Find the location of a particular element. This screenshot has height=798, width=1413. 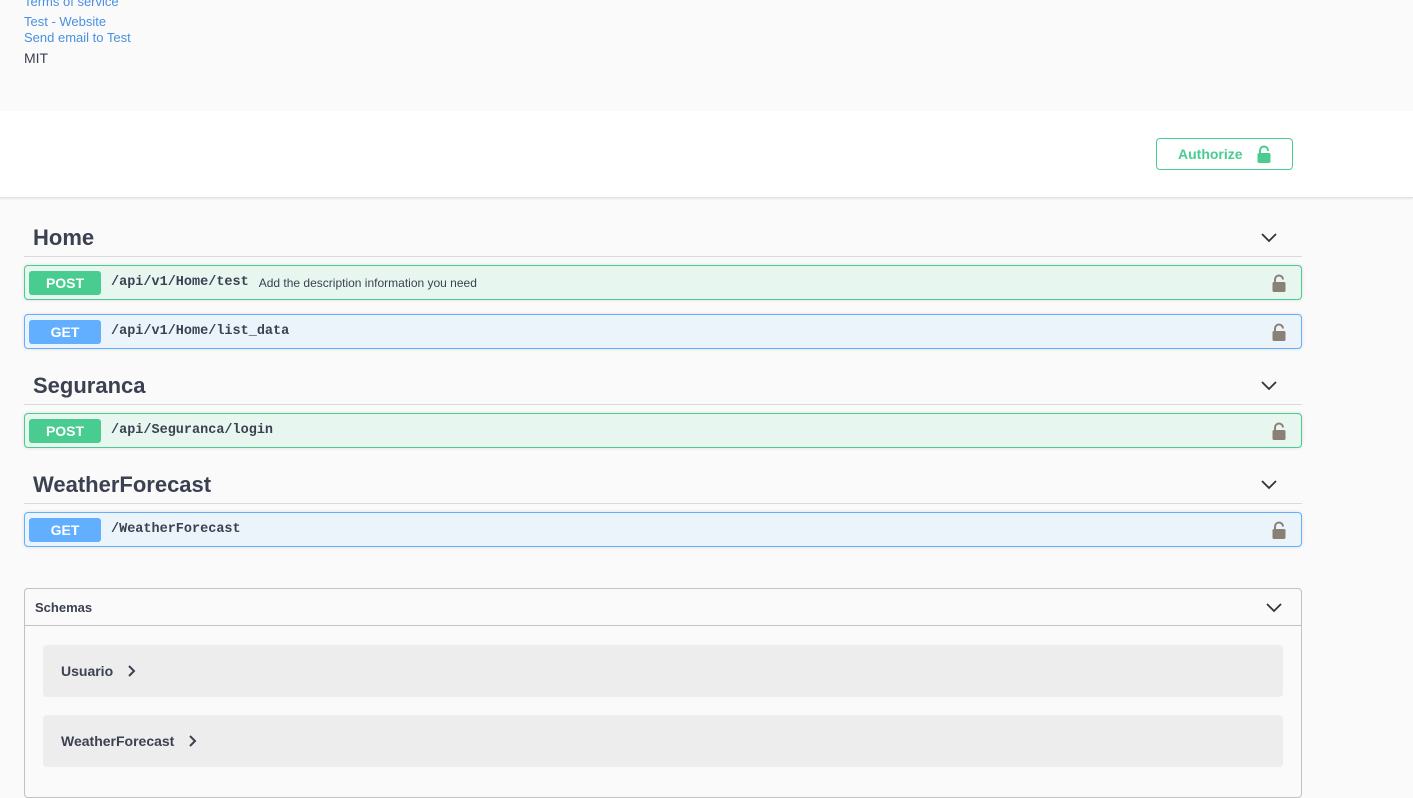

operation-get-home-list-data: GET /api/v1/Home/list_data is located at coordinates (663, 331).